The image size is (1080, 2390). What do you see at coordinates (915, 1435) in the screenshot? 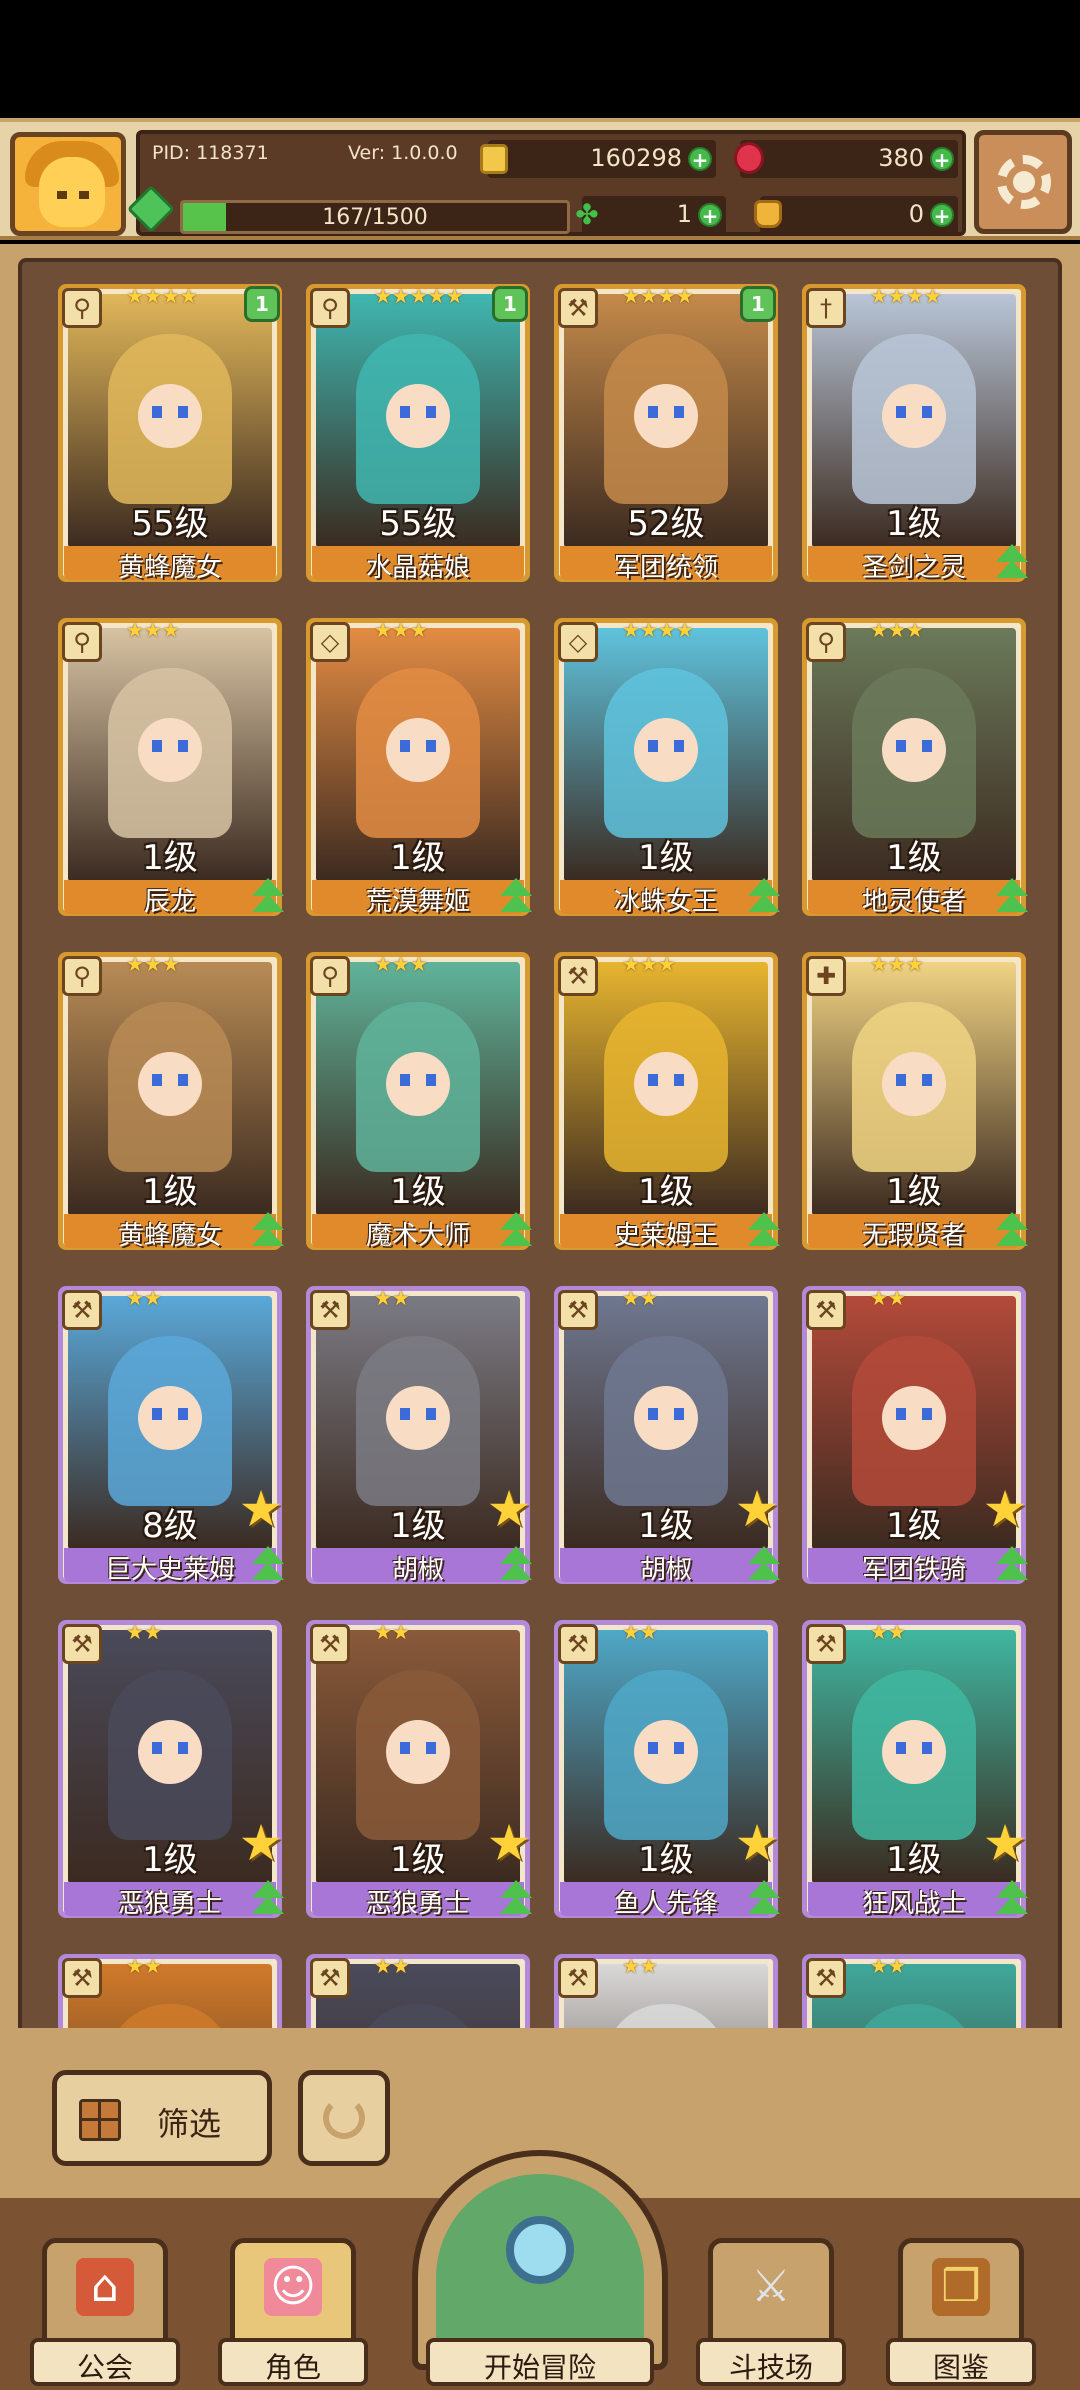
I see `character-card: ⚒ ★★ 1级 ★ 军团铁骑` at bounding box center [915, 1435].